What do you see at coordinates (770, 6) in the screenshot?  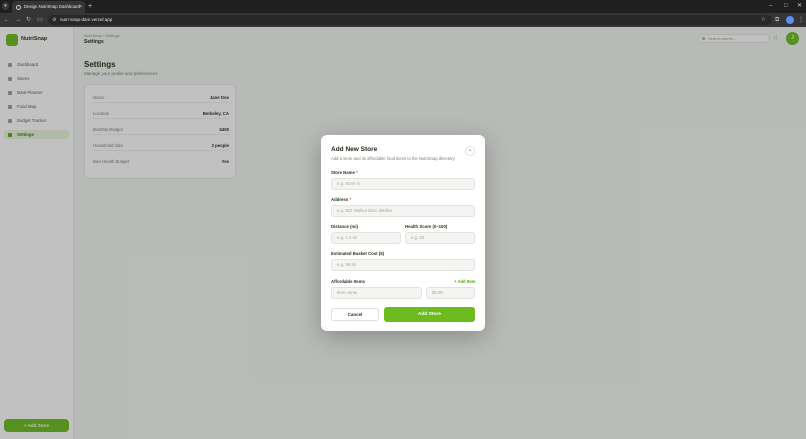 I see `minimize-button: –` at bounding box center [770, 6].